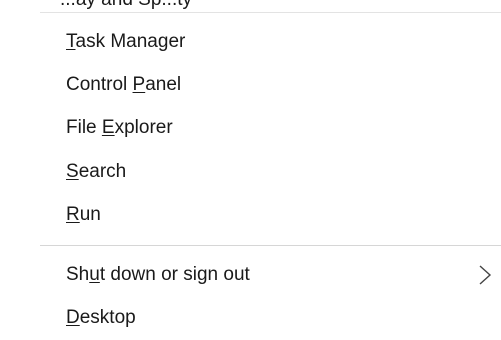  Describe the element at coordinates (250, 85) in the screenshot. I see `menu-item-control-panel: Control Panel` at that location.